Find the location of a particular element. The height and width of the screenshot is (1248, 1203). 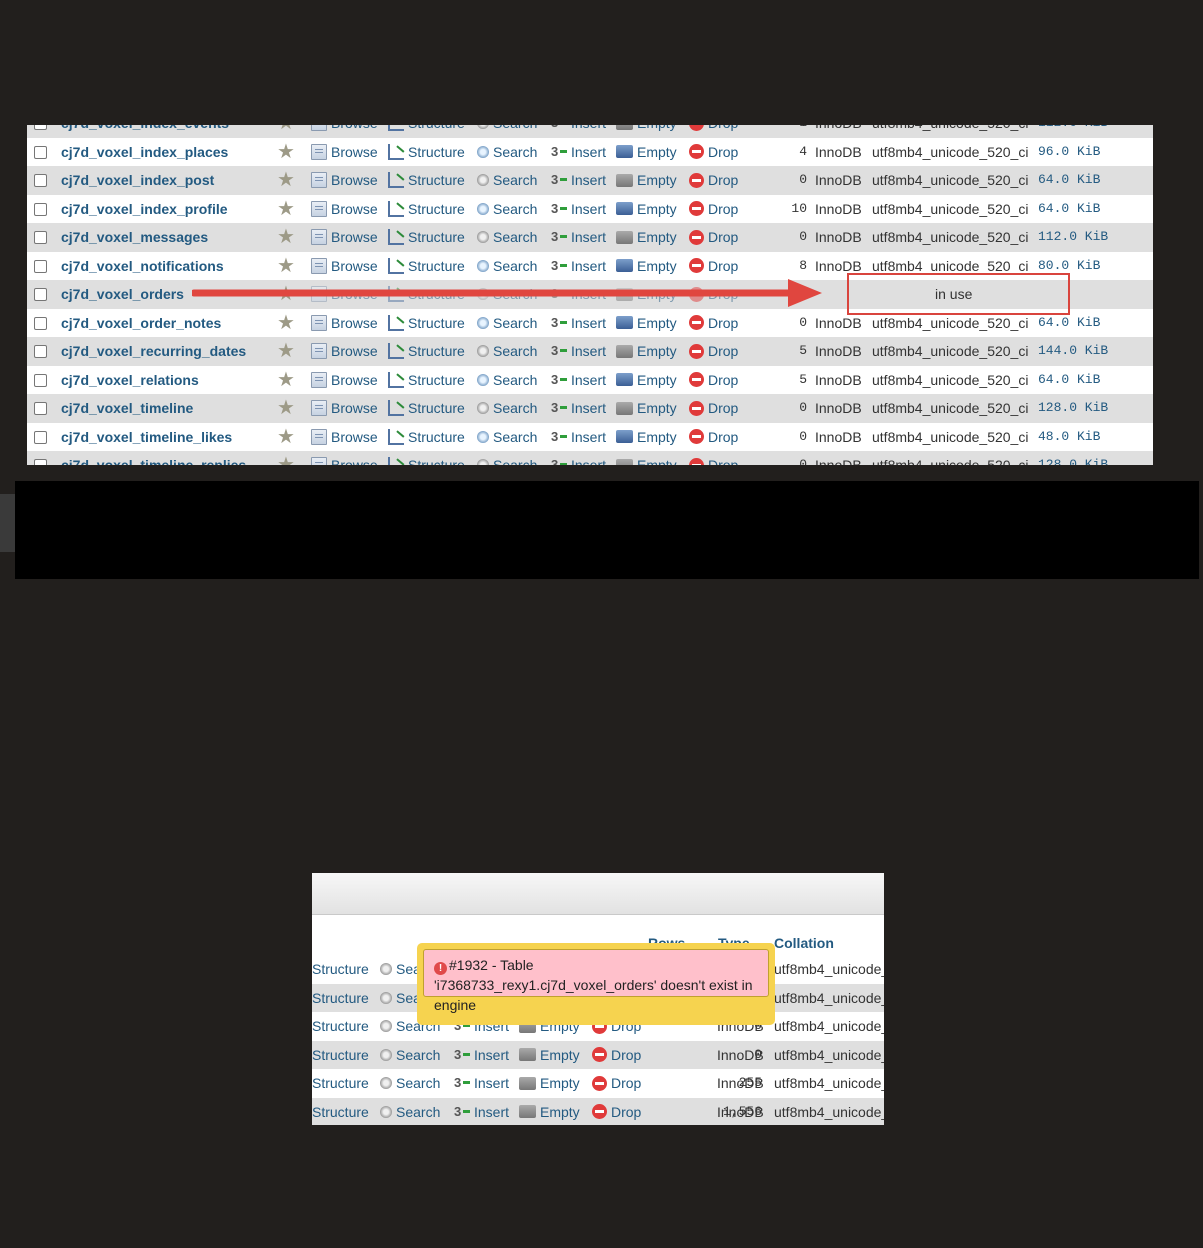

table-name-link: cj7d_voxel_recurring_dates is located at coordinates (153, 351).